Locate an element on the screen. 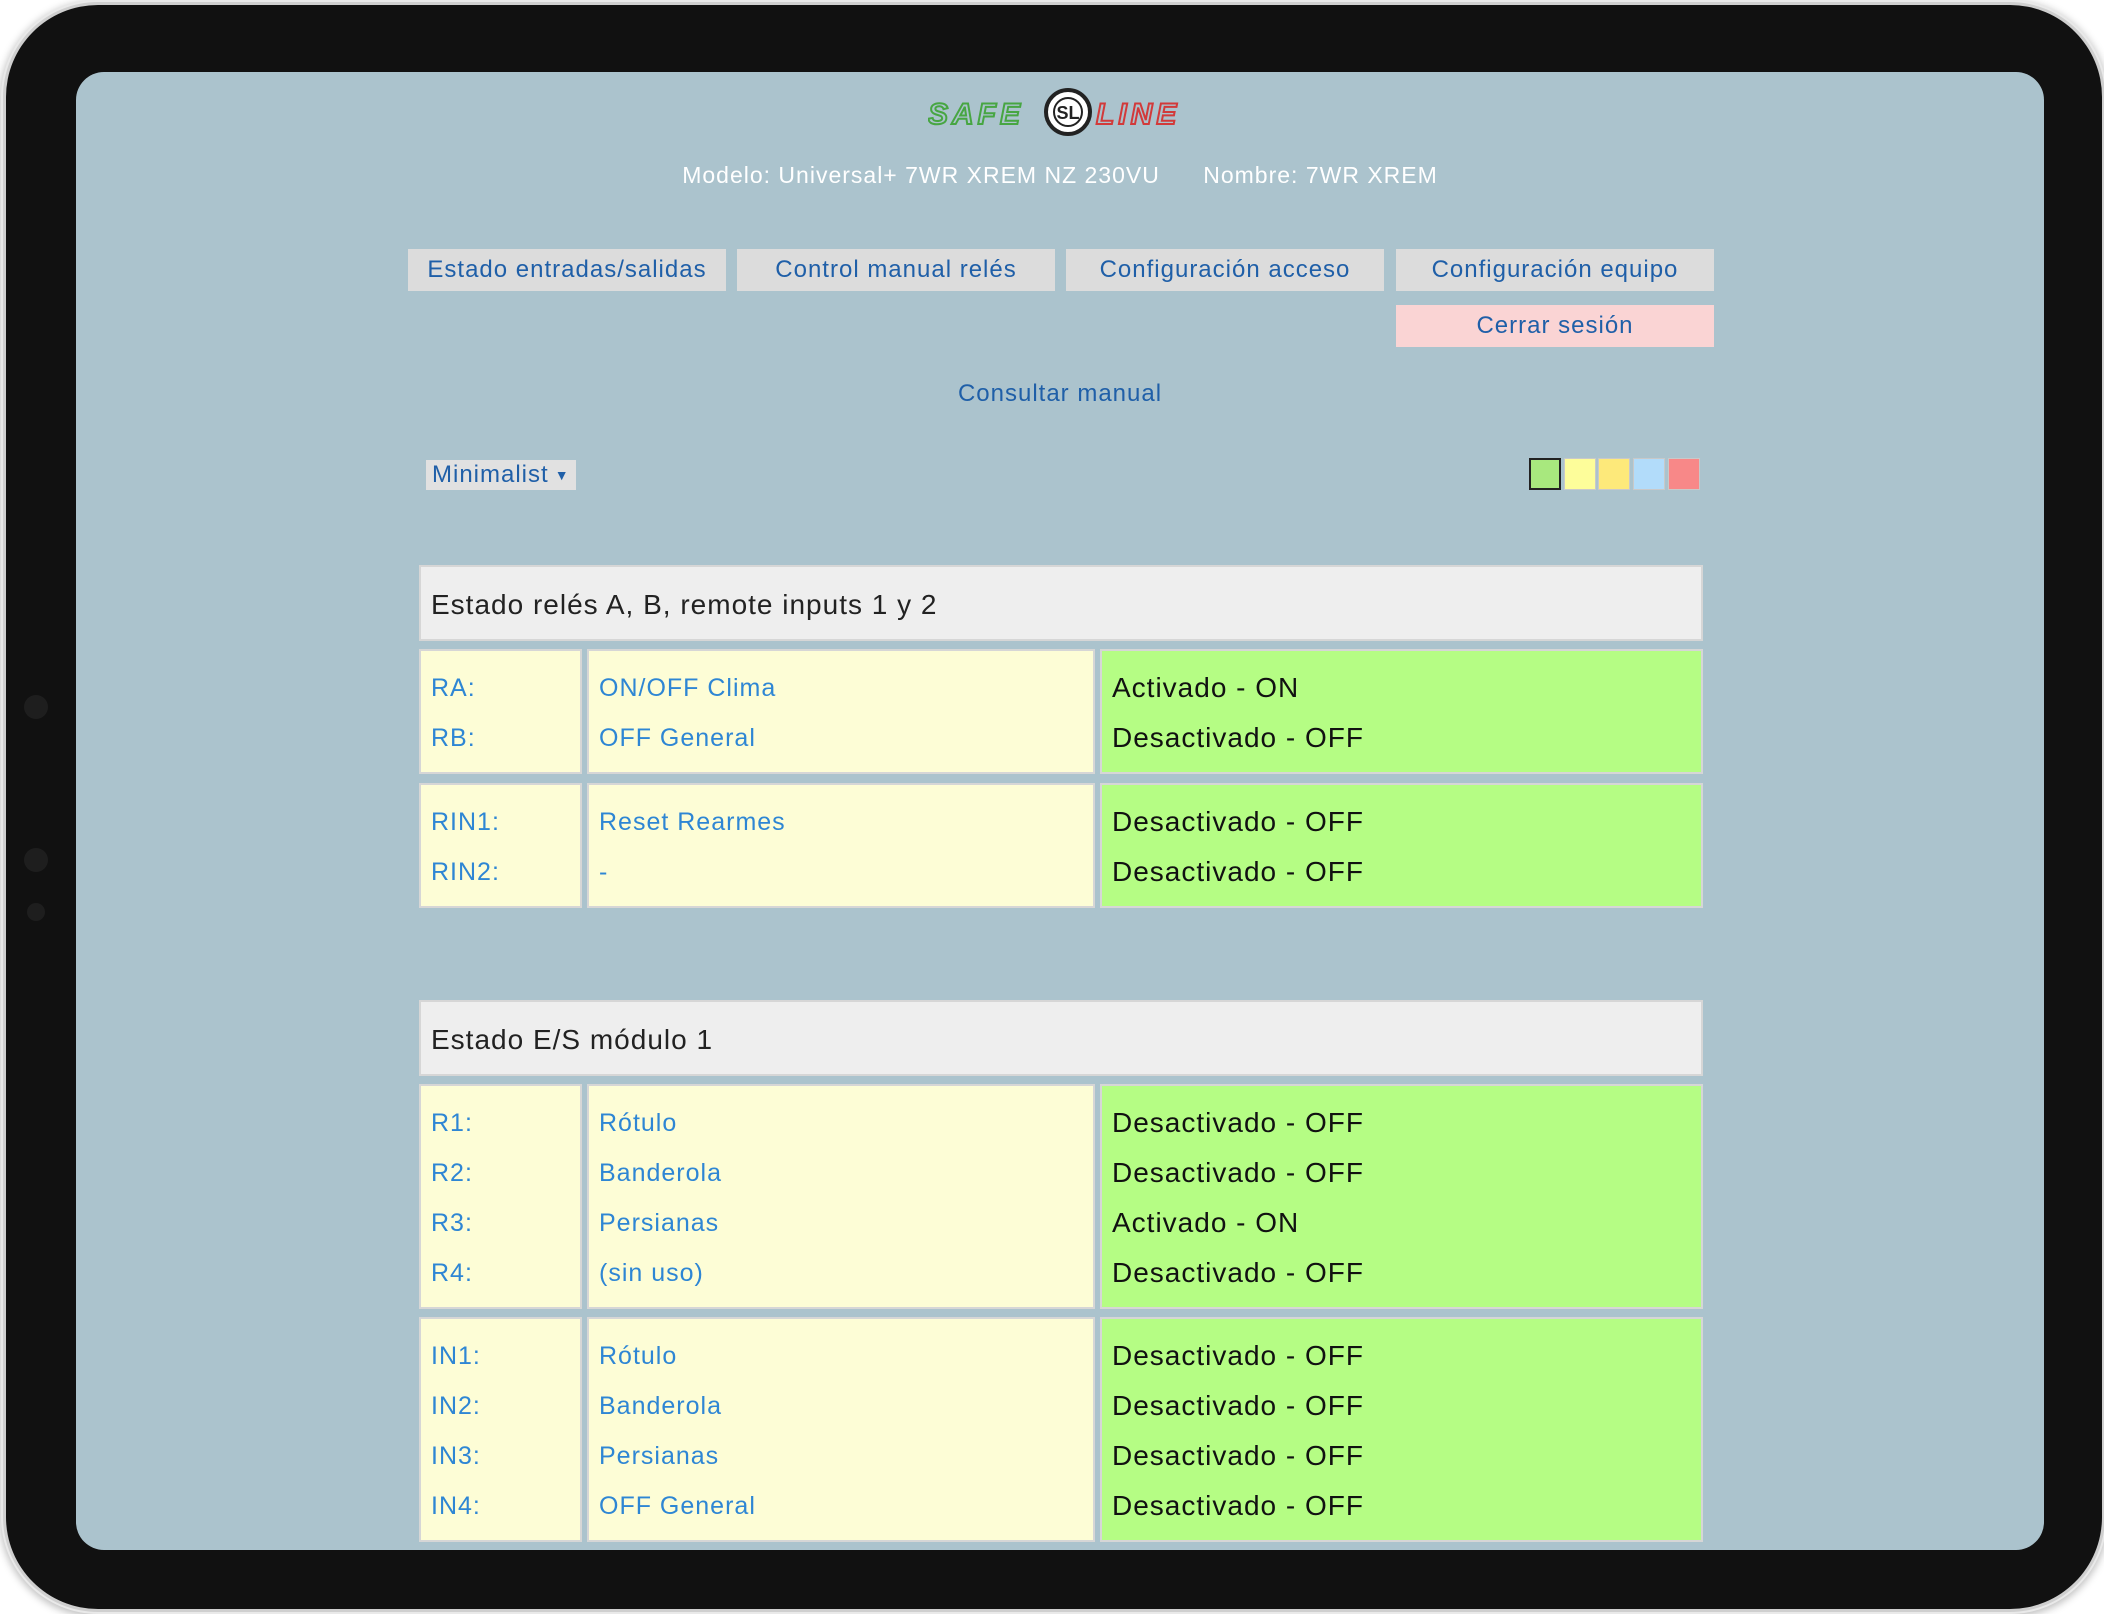 This screenshot has width=2104, height=1614. io-label: IN3: is located at coordinates (456, 1456).